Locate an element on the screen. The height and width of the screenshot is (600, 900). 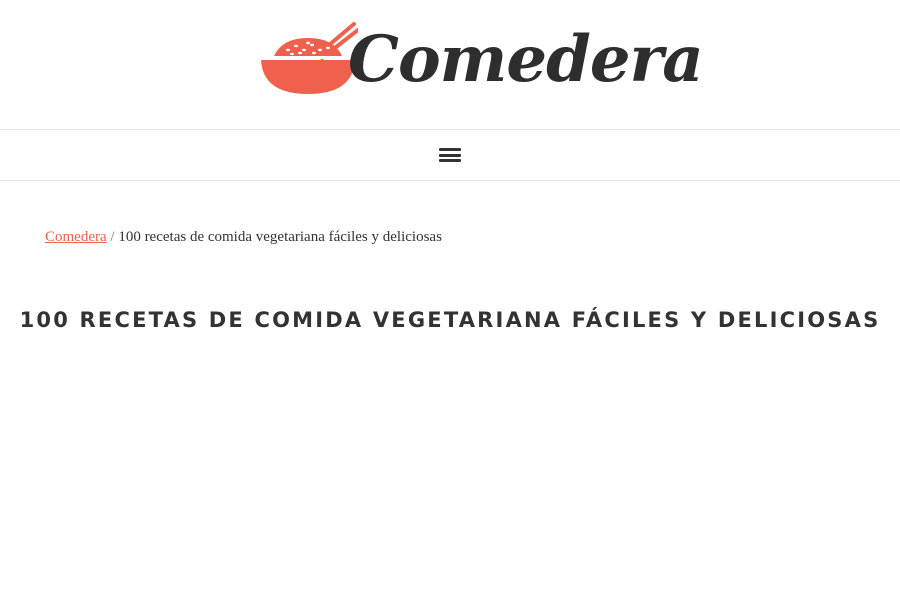
site-logo-text: Comedera is located at coordinates (526, 59).